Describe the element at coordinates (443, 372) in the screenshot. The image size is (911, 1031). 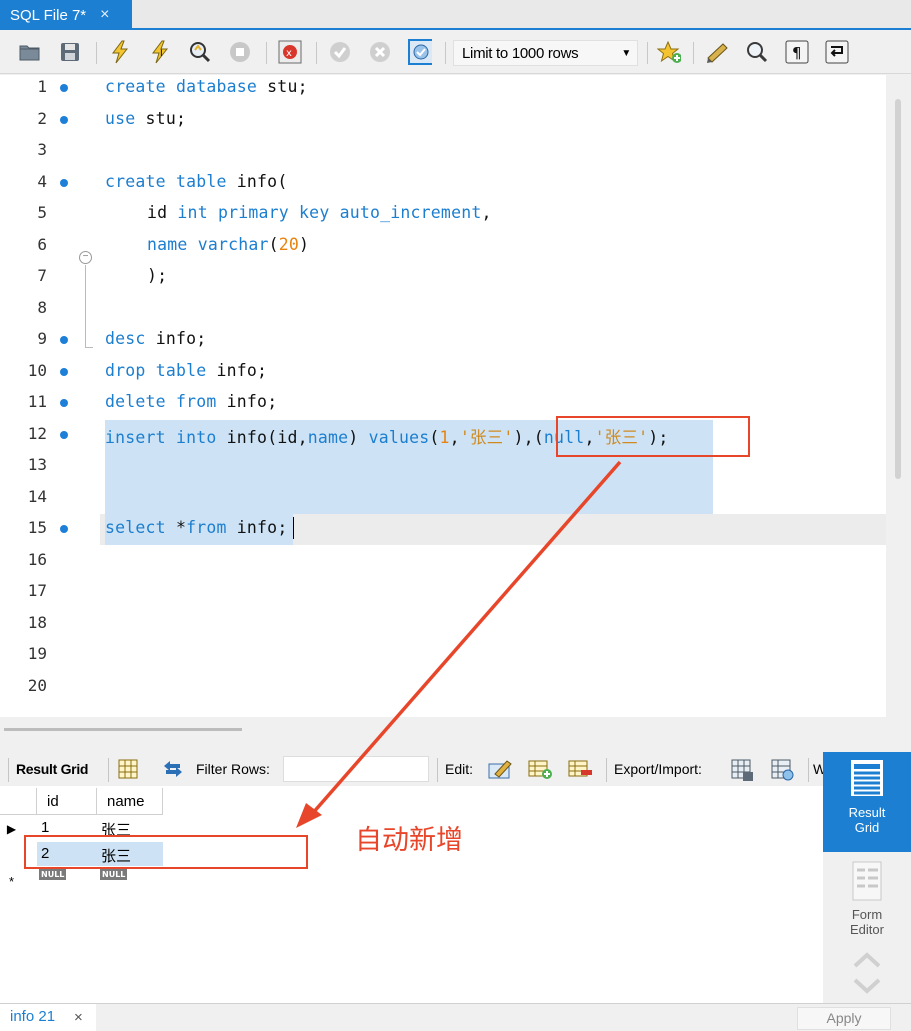
I see `code-line: 10 drop table info;` at that location.